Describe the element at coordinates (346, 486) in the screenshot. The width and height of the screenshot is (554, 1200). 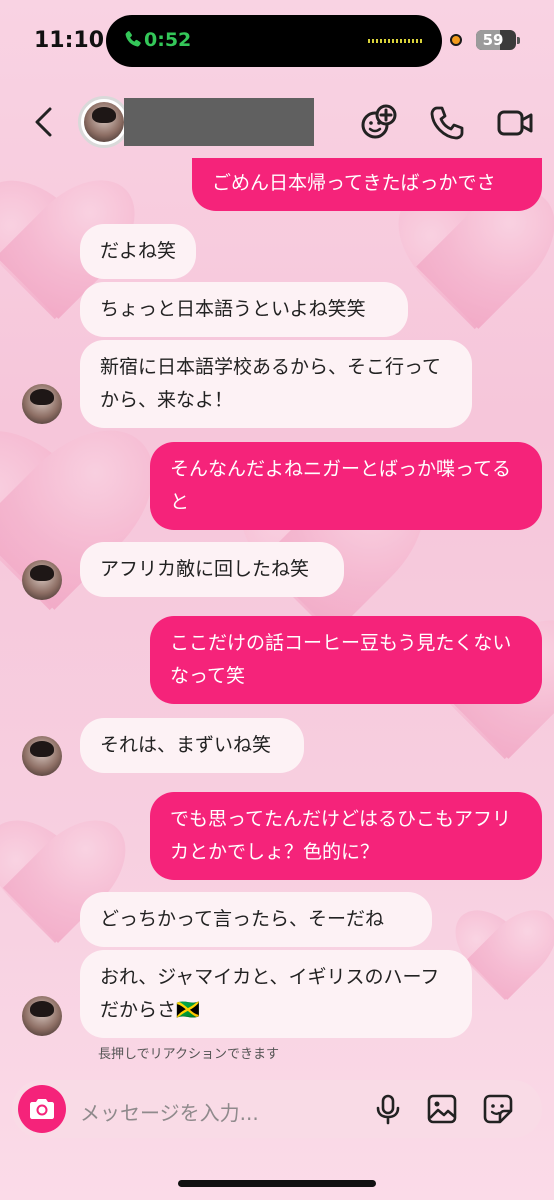
I see `message-bubble-outgoing: そんなんだよねニガーとばっか喋ってると` at that location.